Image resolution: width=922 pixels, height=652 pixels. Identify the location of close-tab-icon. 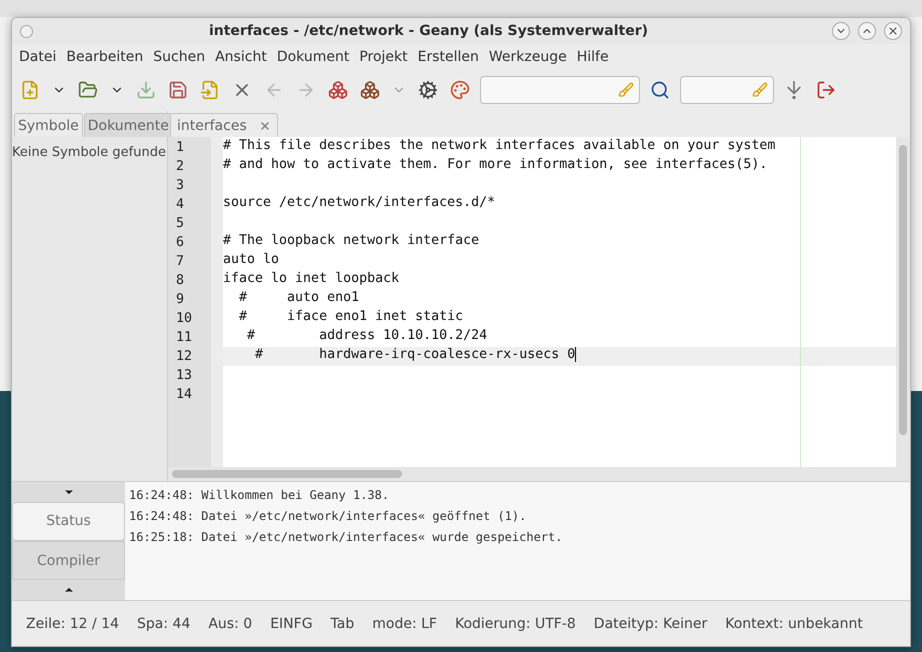
(264, 126).